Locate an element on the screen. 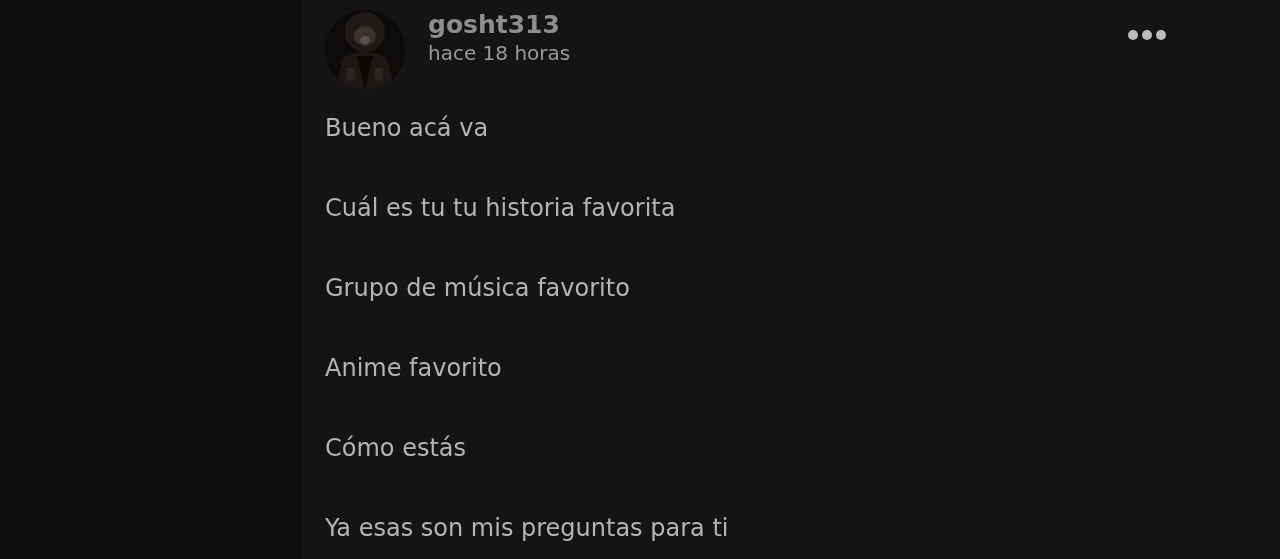 Image resolution: width=1280 pixels, height=559 pixels. post-text: Grupo de música favorito is located at coordinates (478, 288).